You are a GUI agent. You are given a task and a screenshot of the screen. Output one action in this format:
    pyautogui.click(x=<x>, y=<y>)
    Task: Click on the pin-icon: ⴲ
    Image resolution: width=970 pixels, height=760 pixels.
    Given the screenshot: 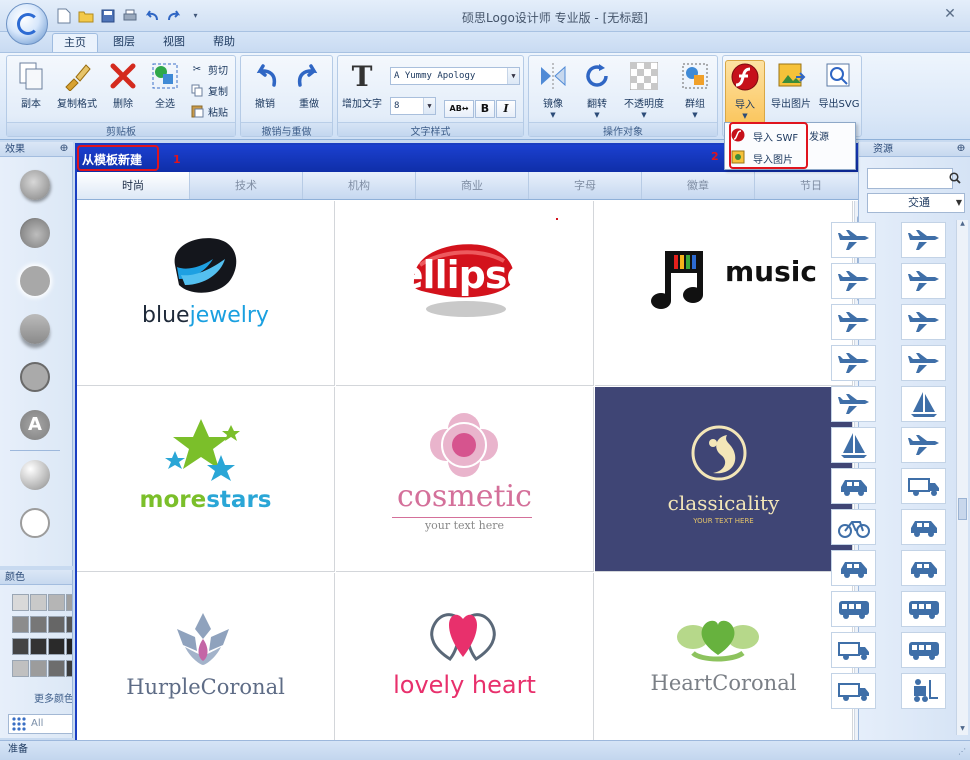 What is the action you would take?
    pyautogui.click(x=961, y=149)
    